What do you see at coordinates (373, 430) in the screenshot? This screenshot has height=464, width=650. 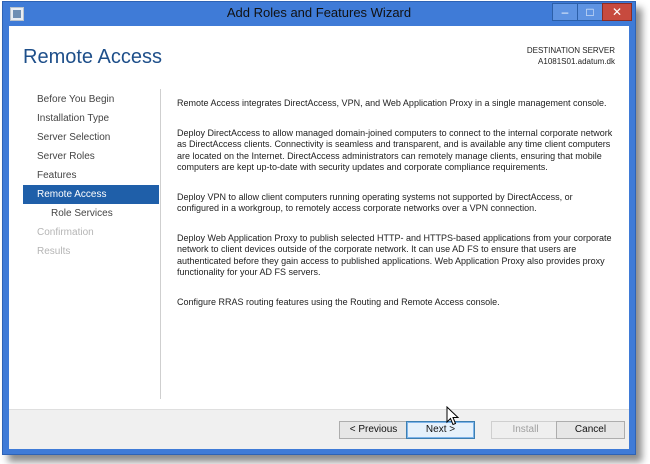 I see `previous-button: < Previous` at bounding box center [373, 430].